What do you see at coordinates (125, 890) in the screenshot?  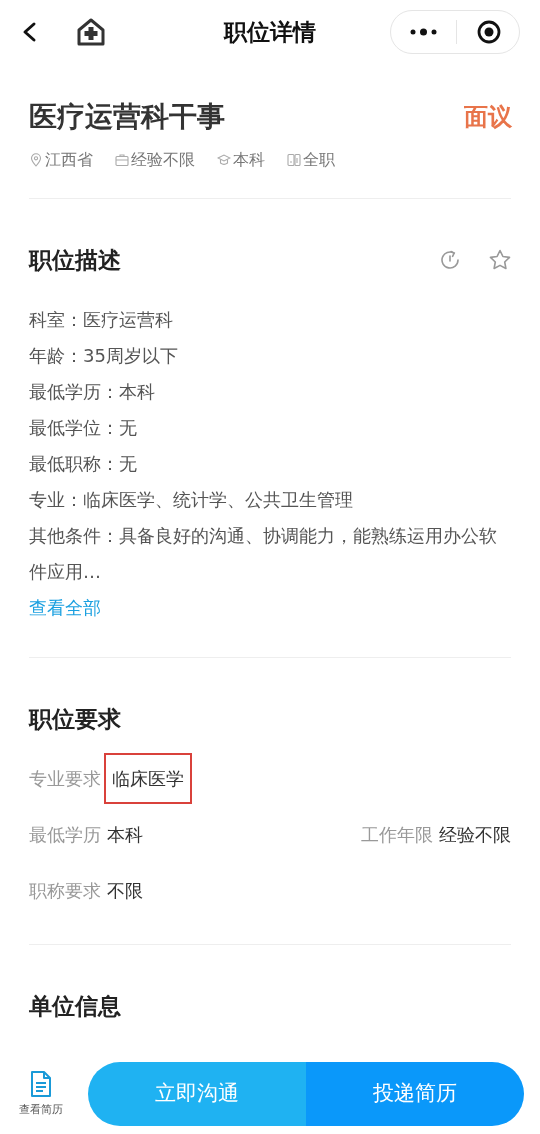 I see `requirement-value: 不限` at bounding box center [125, 890].